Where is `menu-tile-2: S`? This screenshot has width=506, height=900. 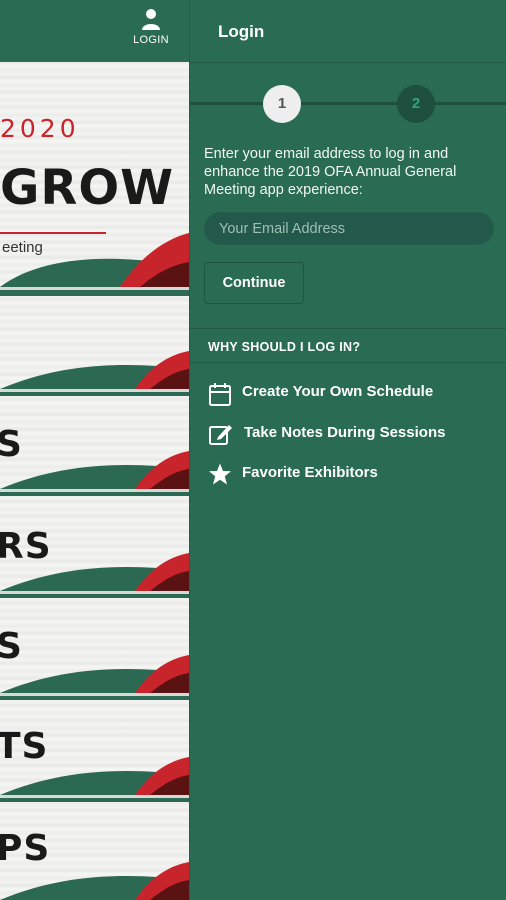
menu-tile-2: S is located at coordinates (94, 444).